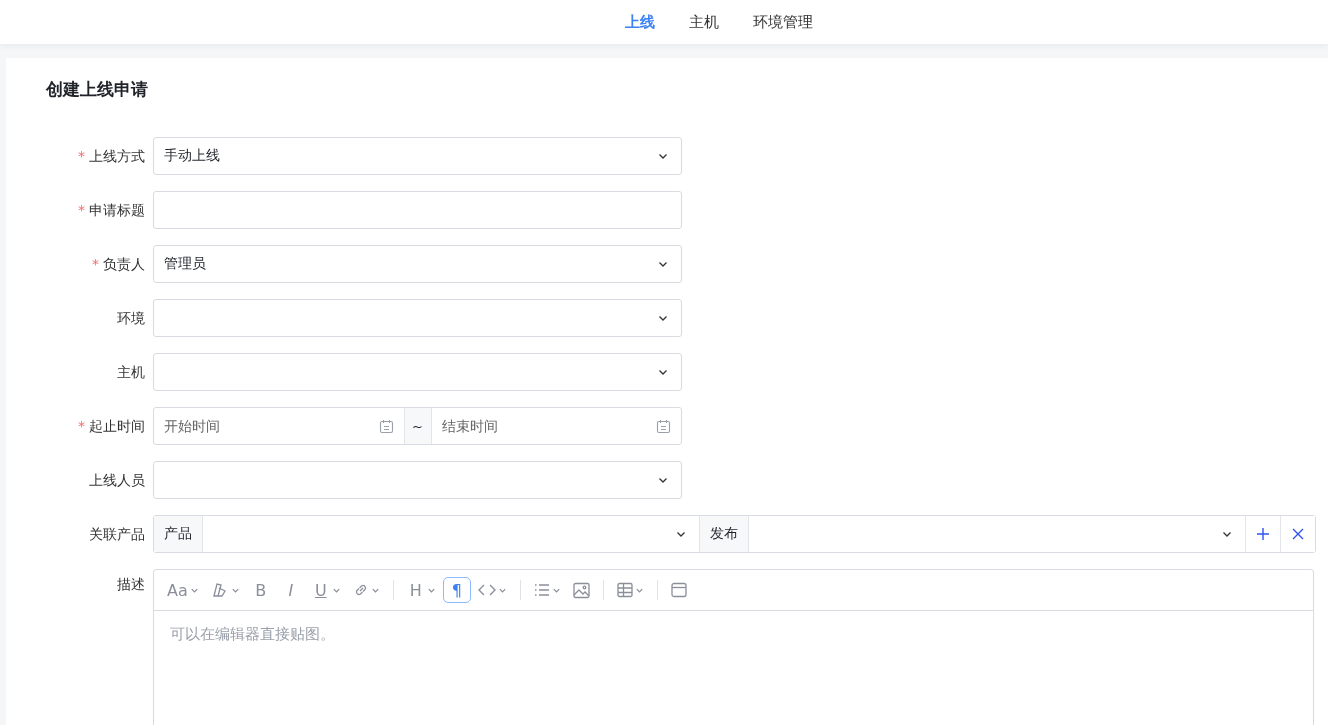 The width and height of the screenshot is (1328, 725). What do you see at coordinates (783, 22) in the screenshot?
I see `nav-tab: 环境管理` at bounding box center [783, 22].